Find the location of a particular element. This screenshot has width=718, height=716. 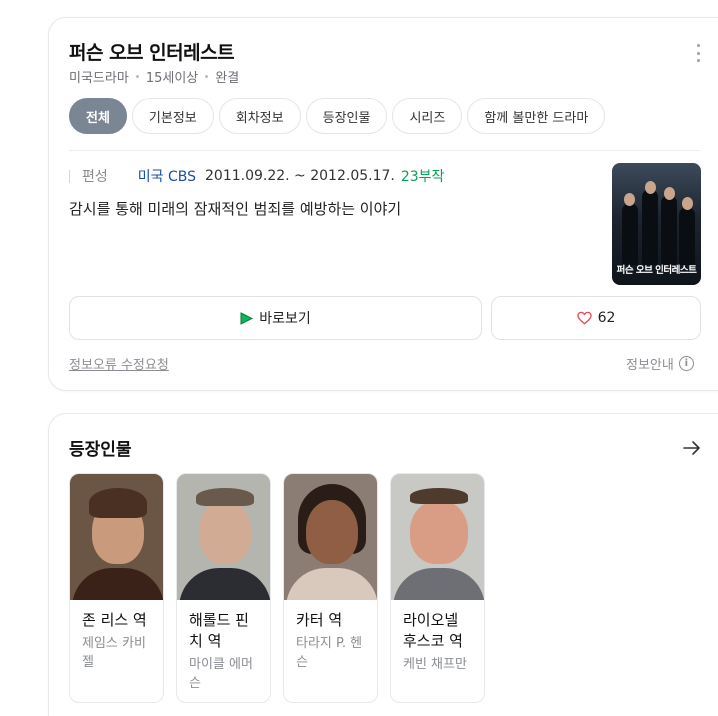

network-link: 미국 CBS is located at coordinates (167, 176).